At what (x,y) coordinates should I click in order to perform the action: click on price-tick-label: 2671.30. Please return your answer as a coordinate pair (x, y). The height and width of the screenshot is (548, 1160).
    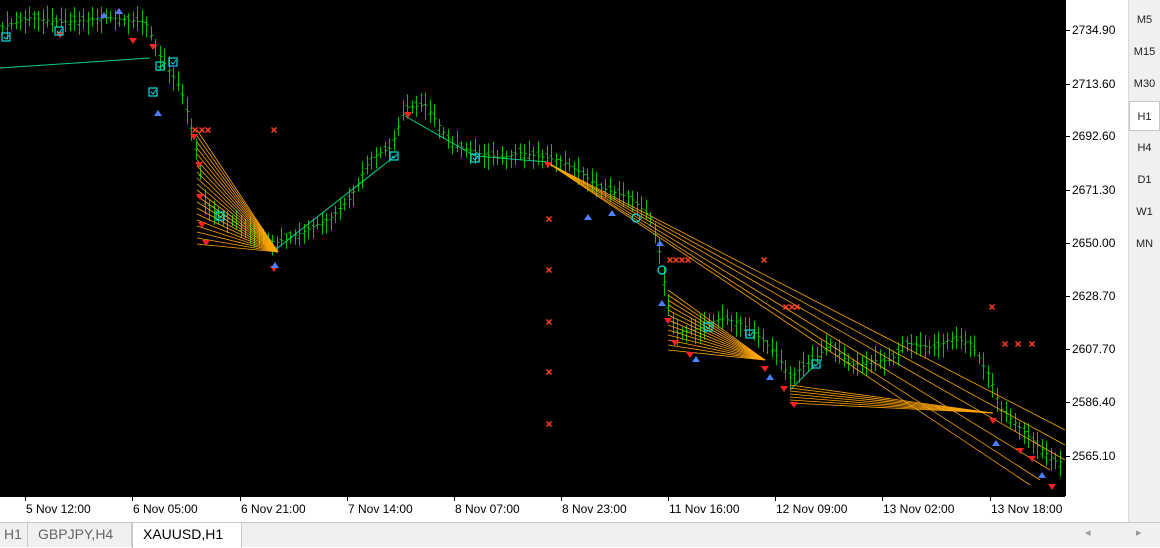
    Looking at the image, I should click on (1094, 189).